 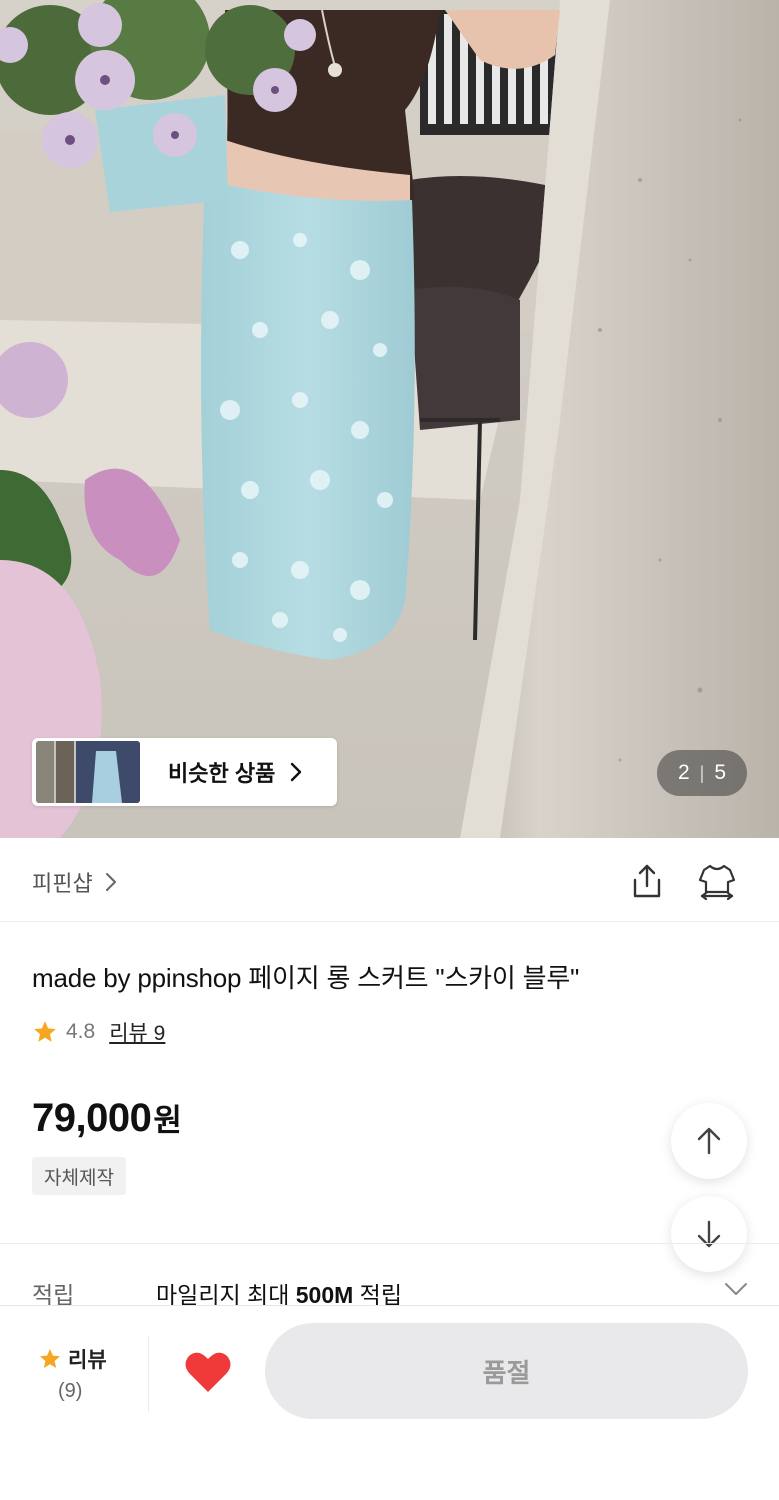 What do you see at coordinates (98, 1032) in the screenshot?
I see `rating-row: 4.8 리뷰 9` at bounding box center [98, 1032].